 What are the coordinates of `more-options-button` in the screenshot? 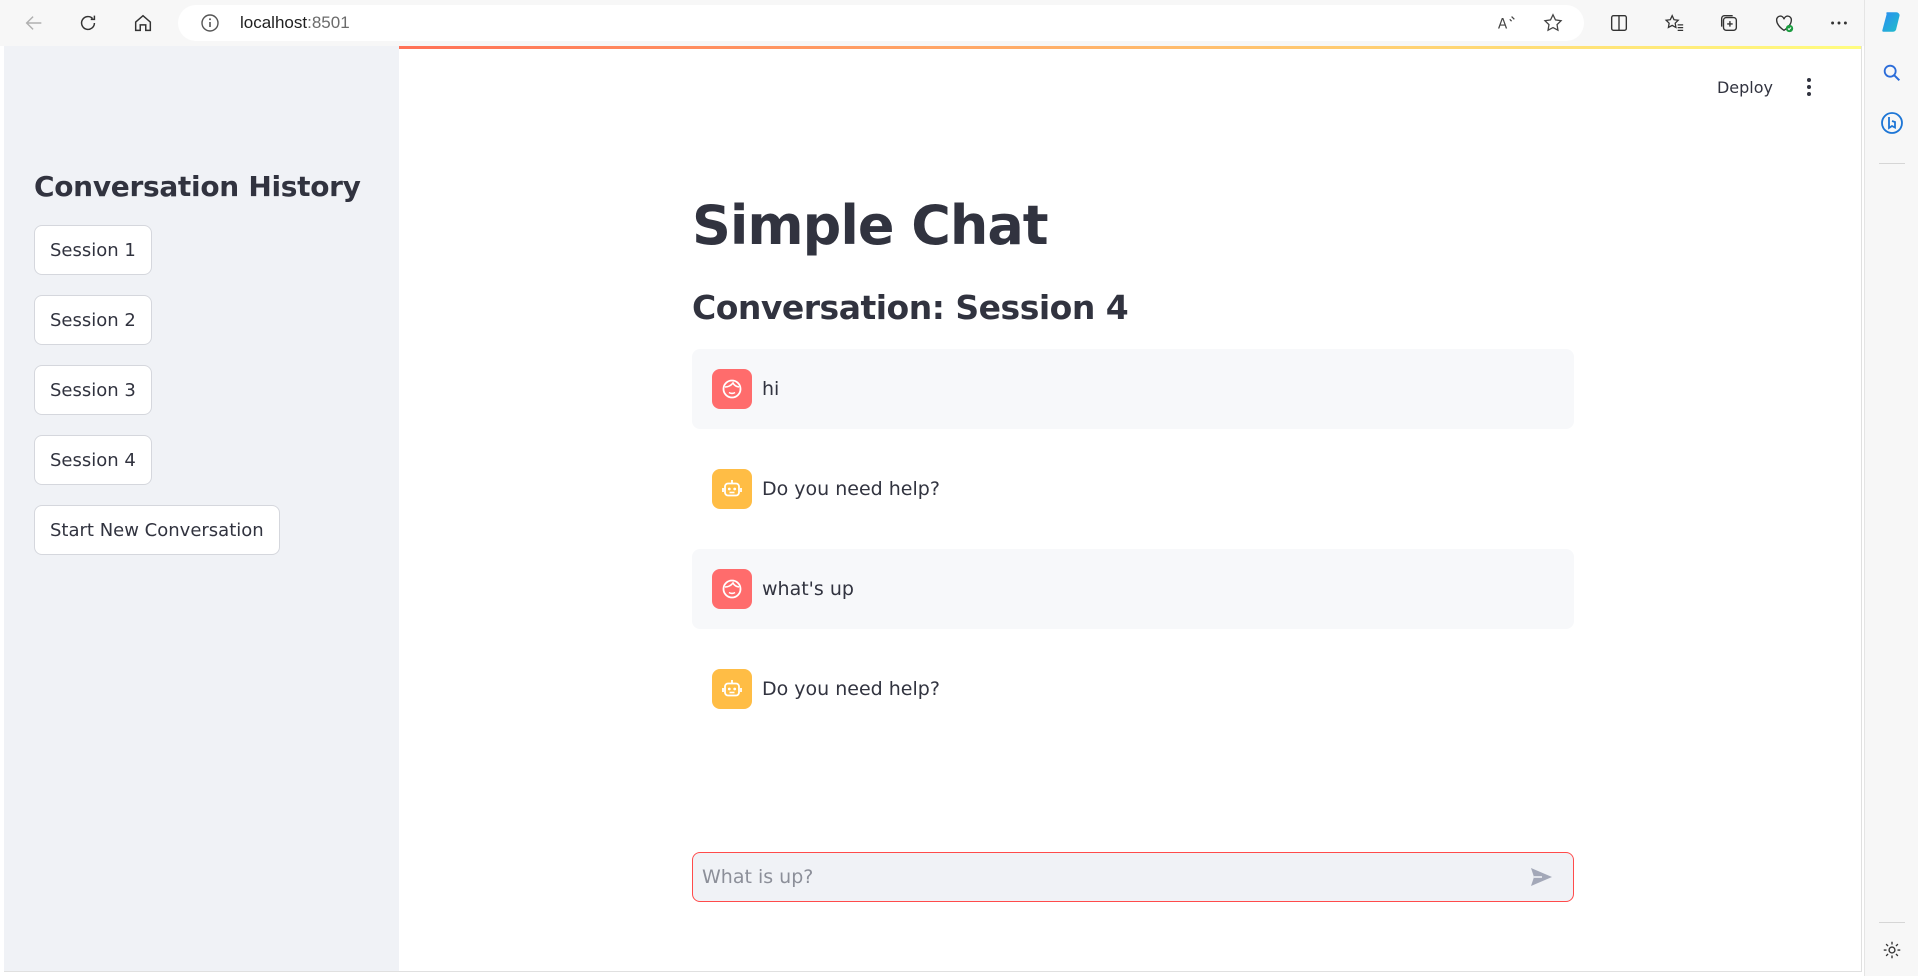 It's located at (1839, 23).